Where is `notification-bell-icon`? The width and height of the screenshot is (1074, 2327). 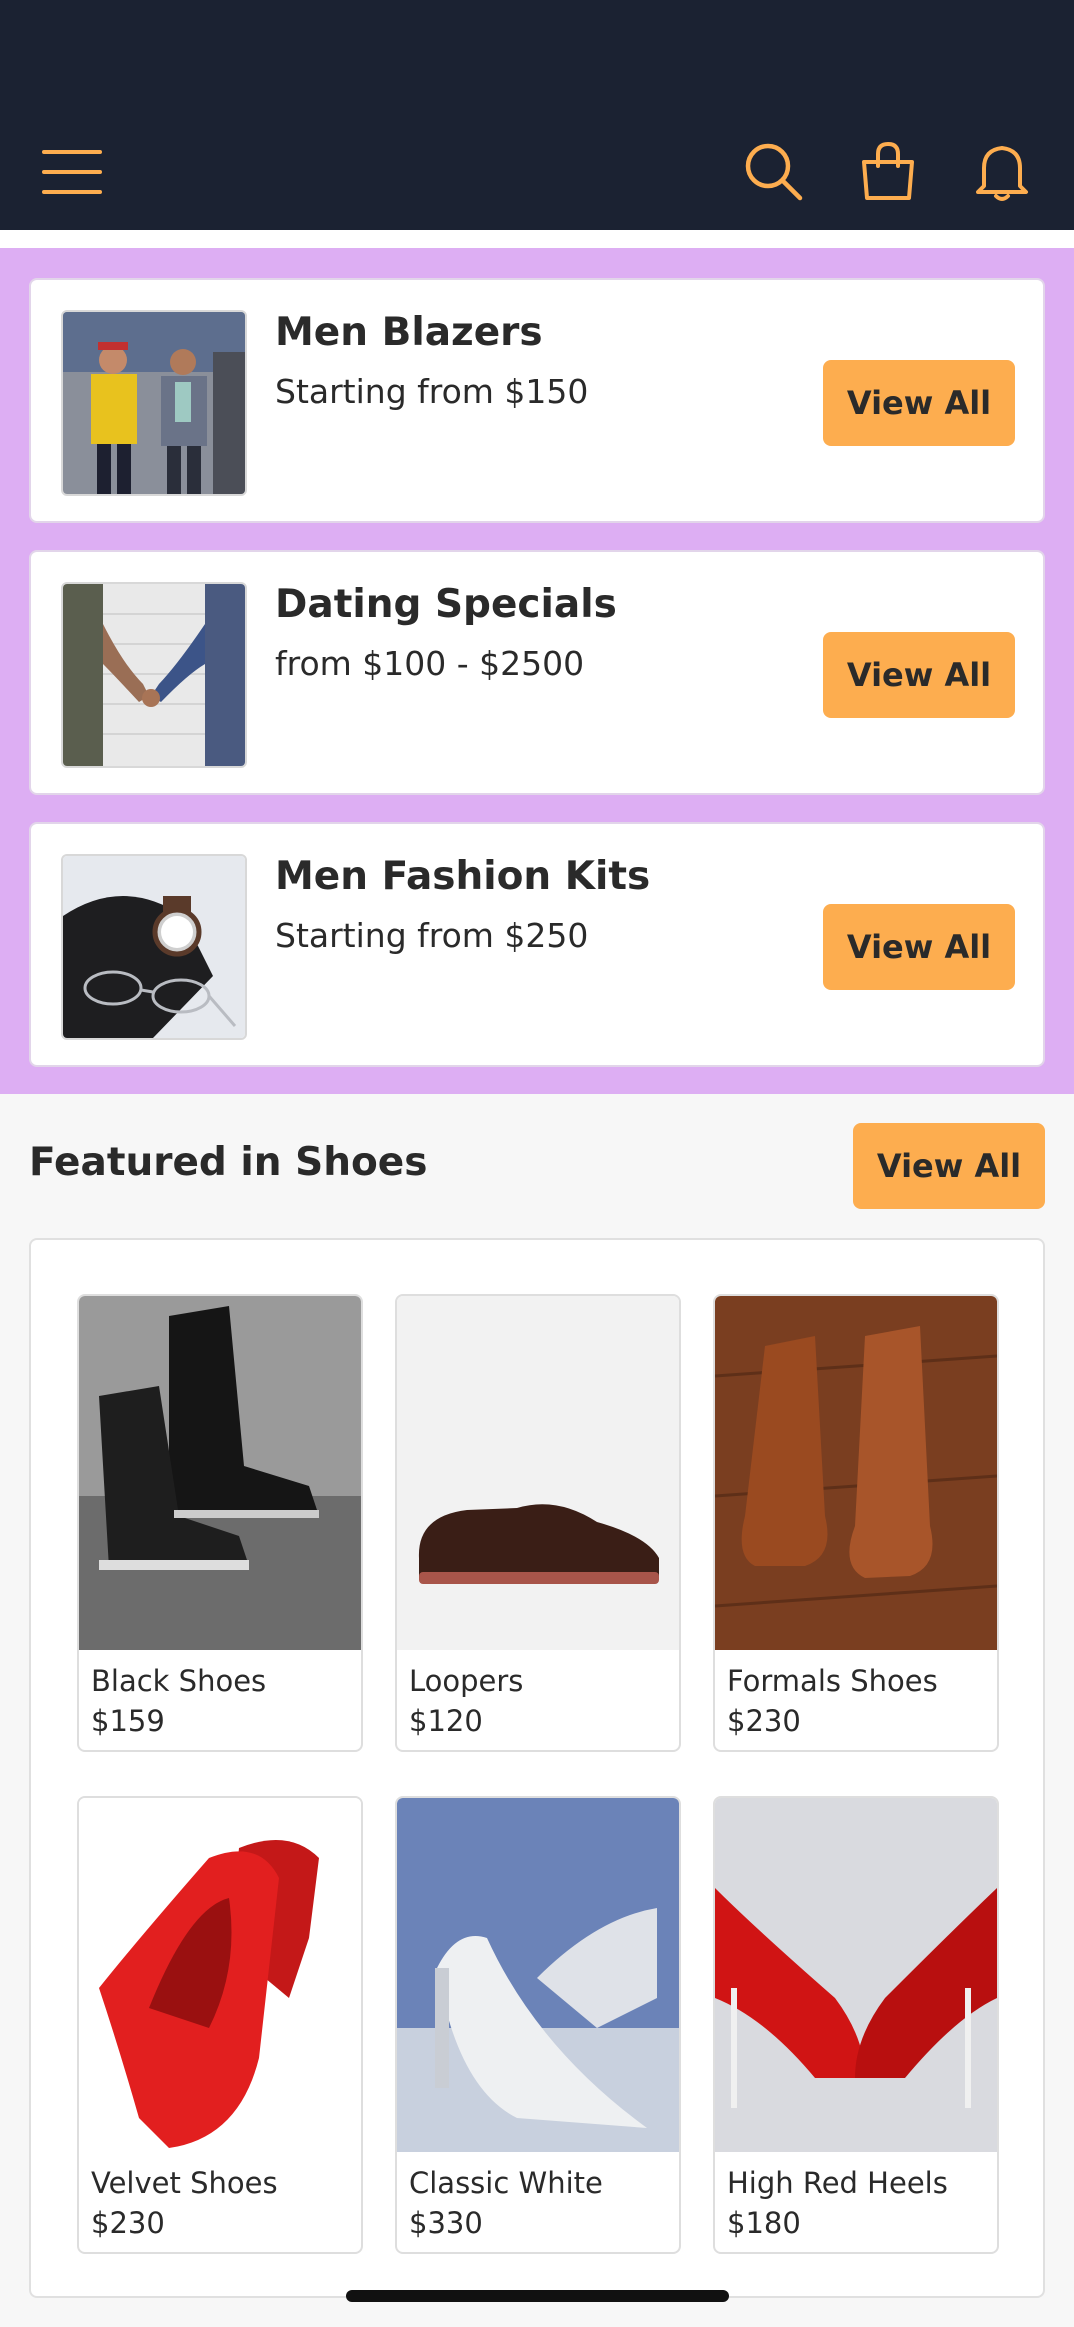 notification-bell-icon is located at coordinates (1002, 172).